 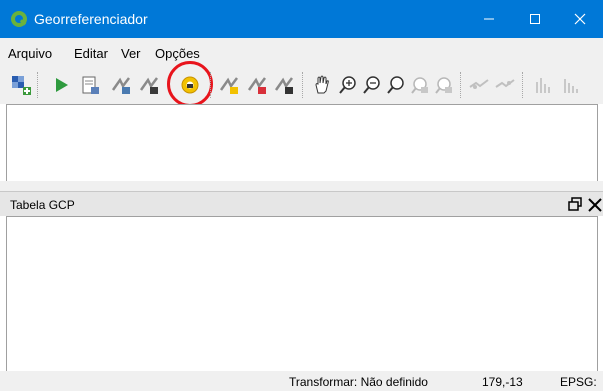 I want to click on zoom-next-icon, so click(x=444, y=85).